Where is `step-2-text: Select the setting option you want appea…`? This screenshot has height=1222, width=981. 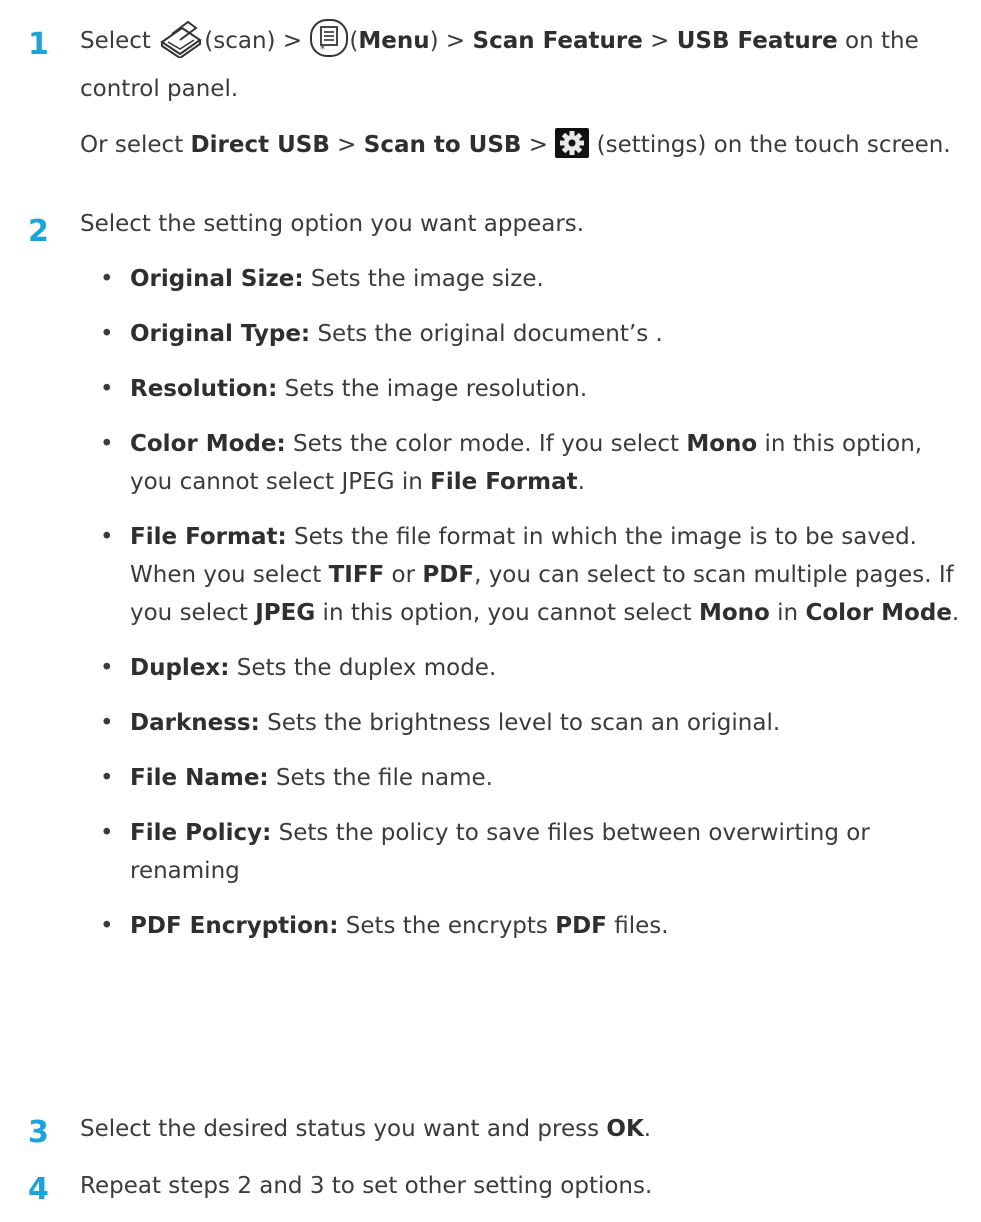 step-2-text: Select the setting option you want appea… is located at coordinates (332, 224).